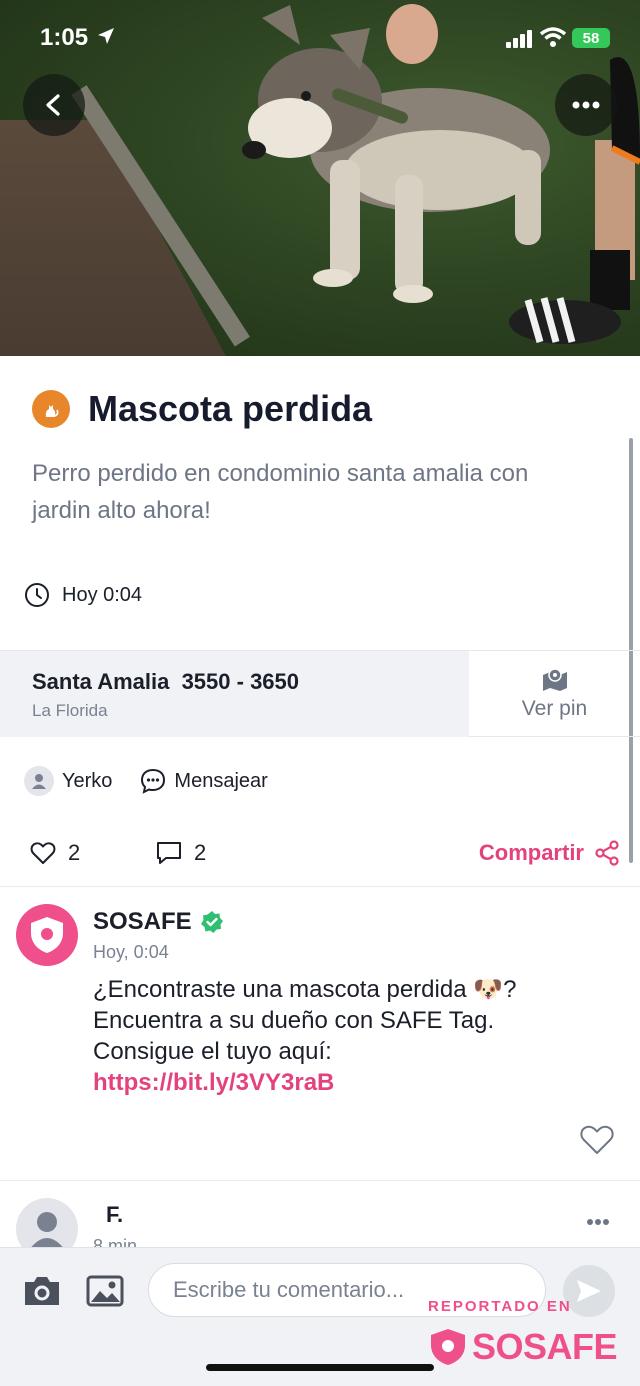  I want to click on ellipsis-icon, so click(586, 105).